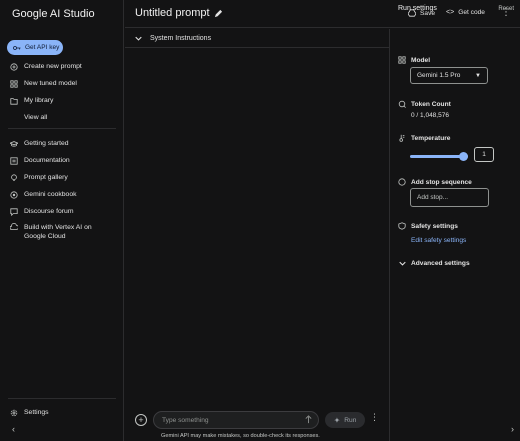  What do you see at coordinates (172, 13) in the screenshot?
I see `page-title: Untitled prompt` at bounding box center [172, 13].